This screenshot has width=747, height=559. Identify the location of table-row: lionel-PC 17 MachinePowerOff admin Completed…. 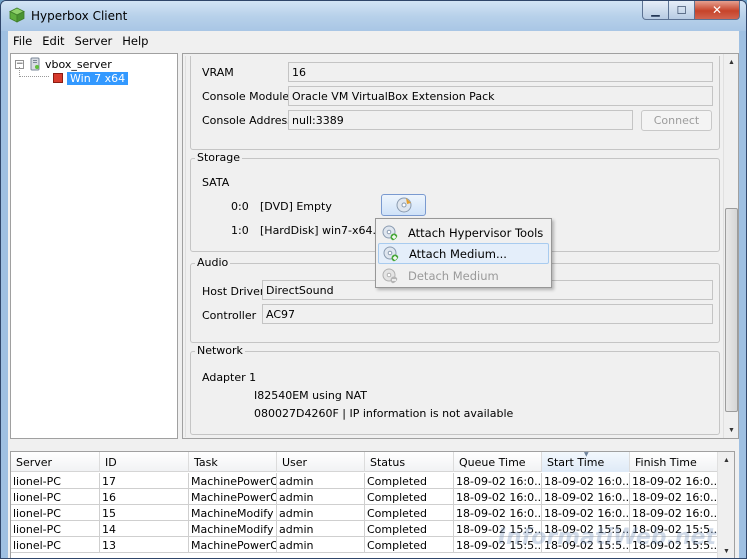
(364, 481).